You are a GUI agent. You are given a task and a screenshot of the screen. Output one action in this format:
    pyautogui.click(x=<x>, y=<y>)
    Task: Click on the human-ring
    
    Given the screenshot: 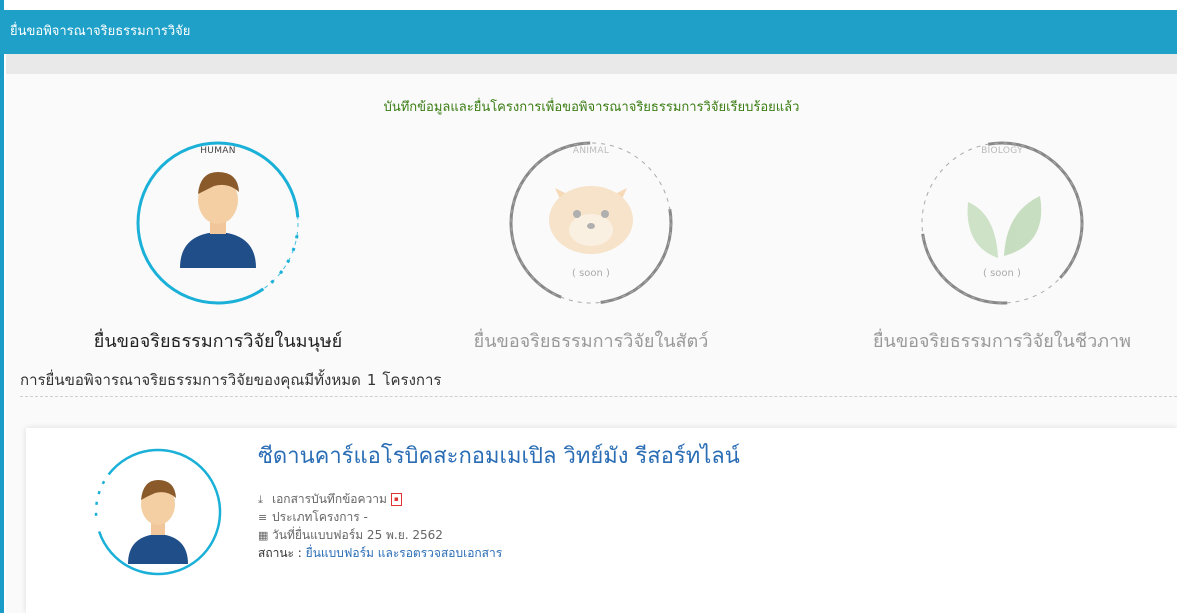 What is the action you would take?
    pyautogui.click(x=218, y=223)
    